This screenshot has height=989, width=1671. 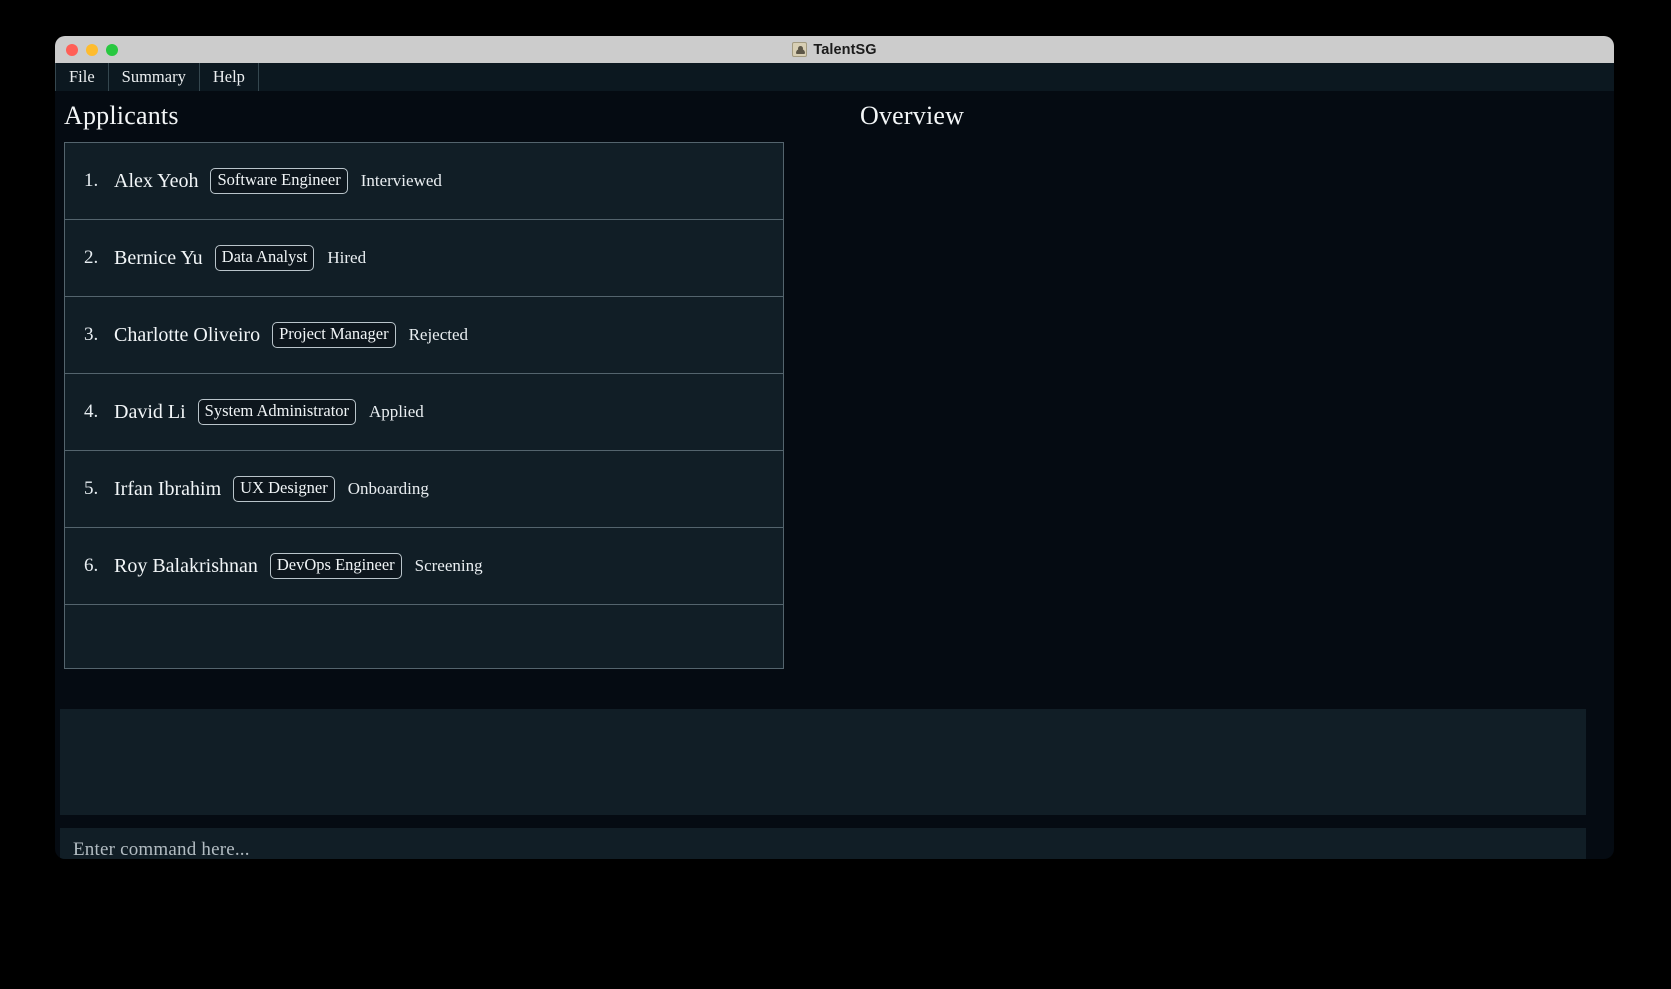 I want to click on minimize-button, so click(x=92, y=49).